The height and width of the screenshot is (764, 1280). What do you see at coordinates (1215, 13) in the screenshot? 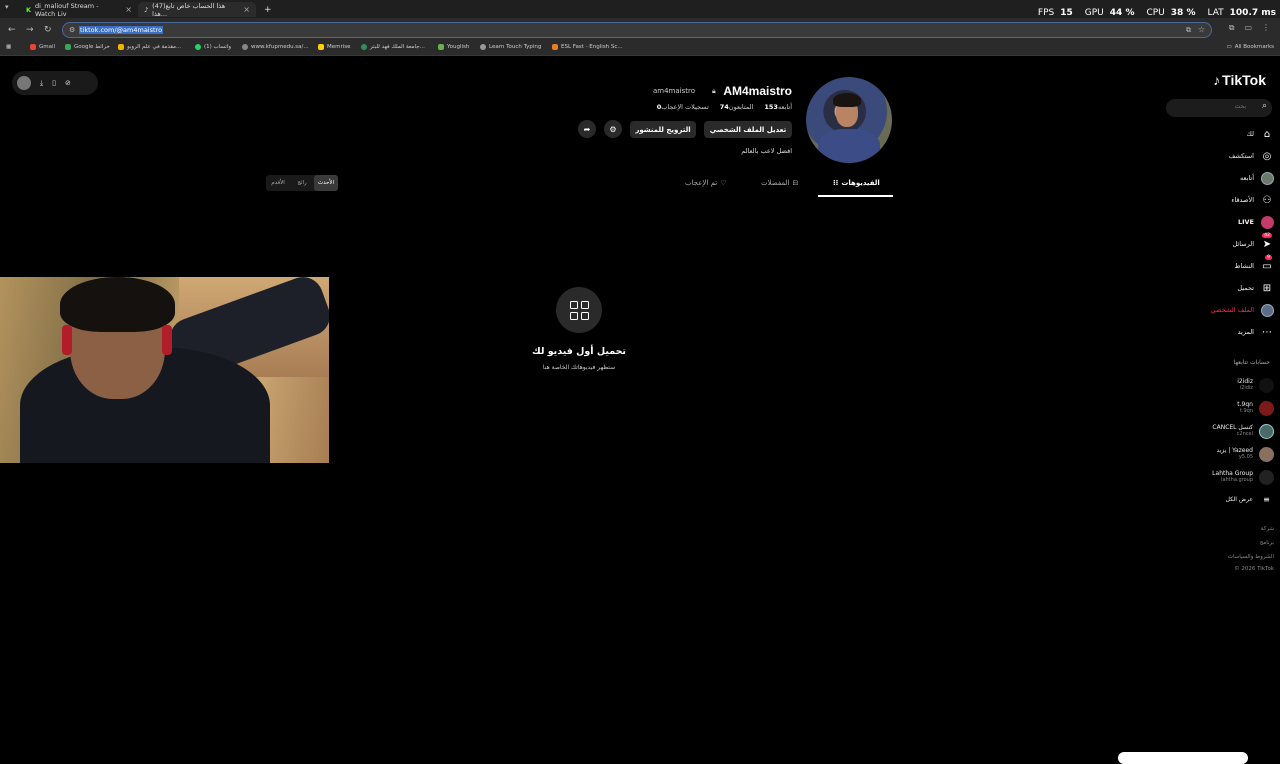
I see `lat-label: LAT` at bounding box center [1215, 13].